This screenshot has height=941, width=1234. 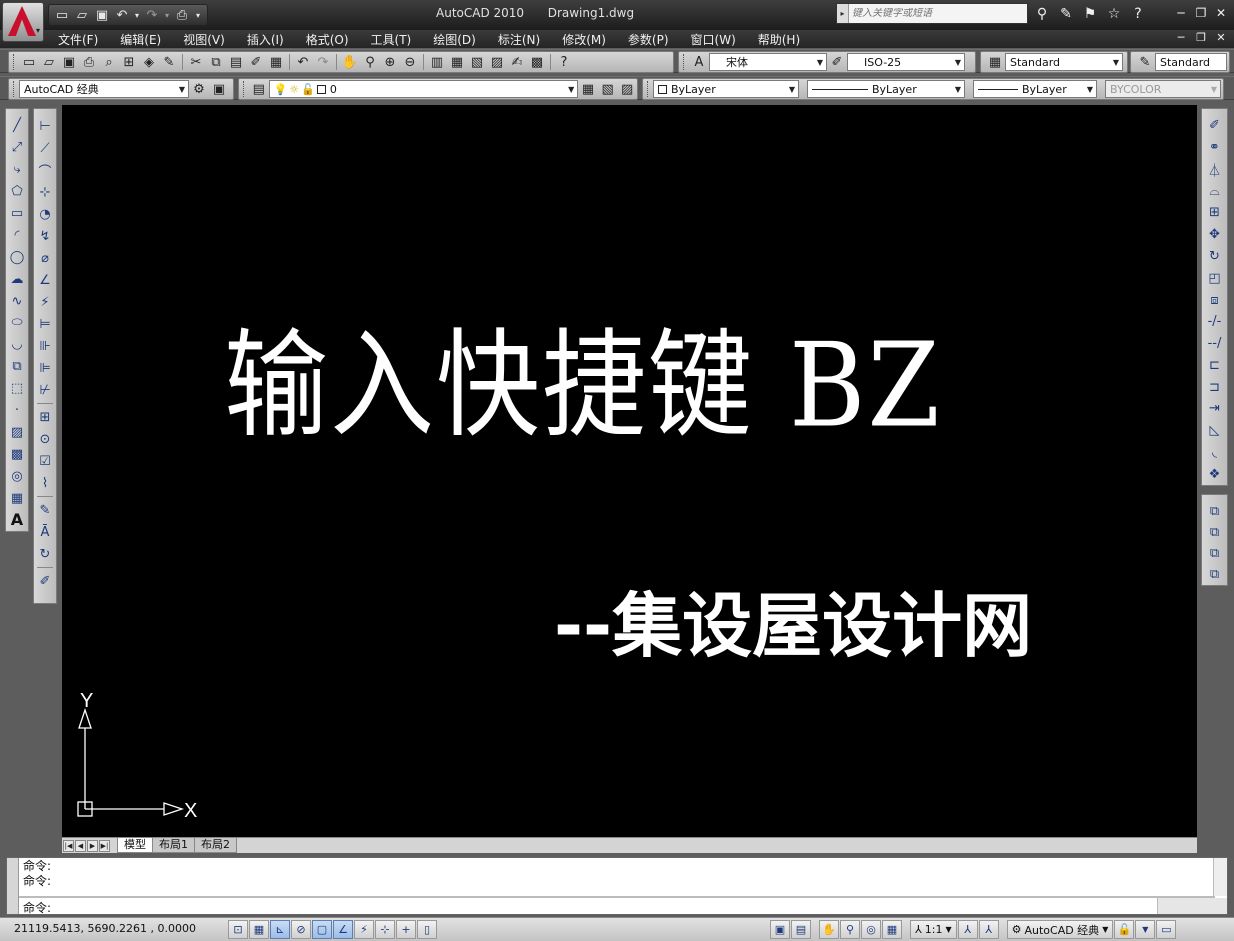 I want to click on point-icon: ·, so click(x=17, y=411).